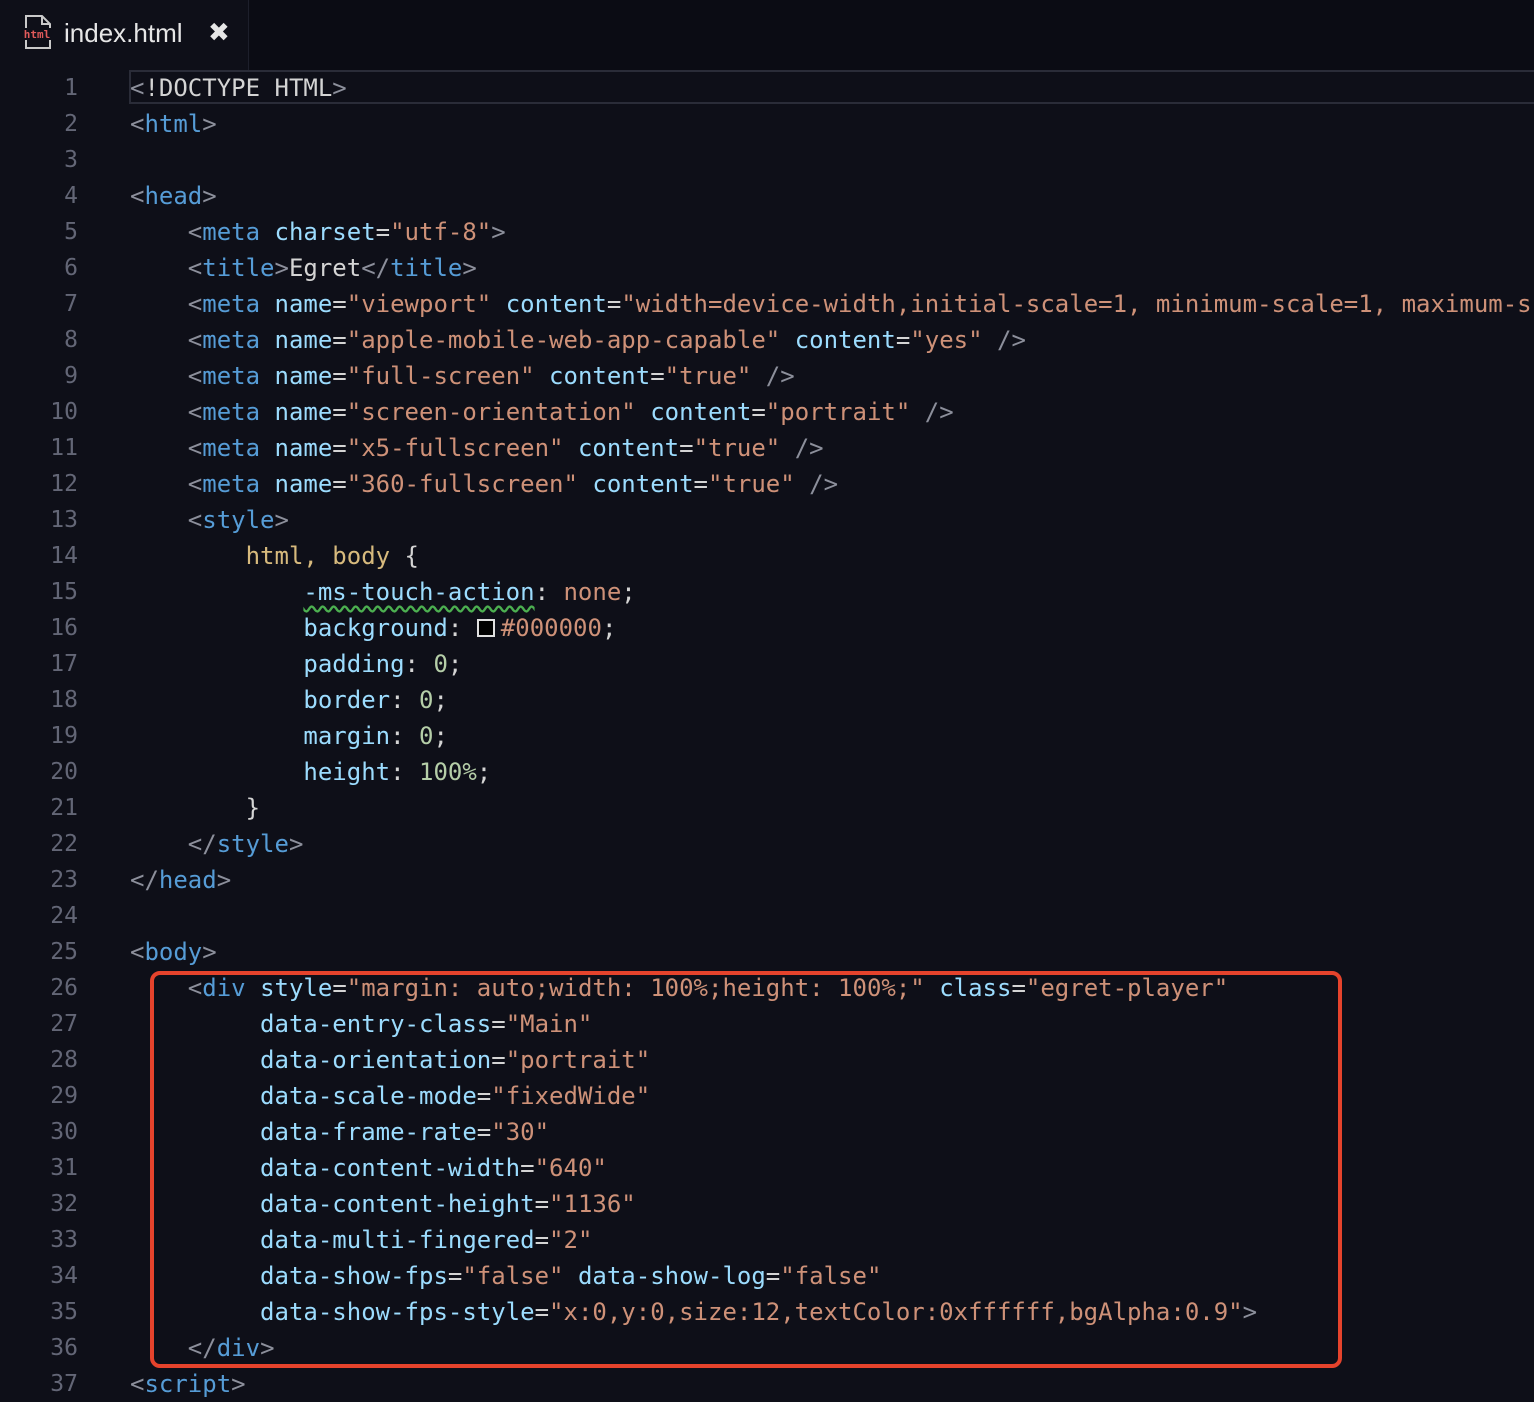 The image size is (1534, 1402). What do you see at coordinates (767, 592) in the screenshot?
I see `code-line: 15 -ms-touch-action: none;` at bounding box center [767, 592].